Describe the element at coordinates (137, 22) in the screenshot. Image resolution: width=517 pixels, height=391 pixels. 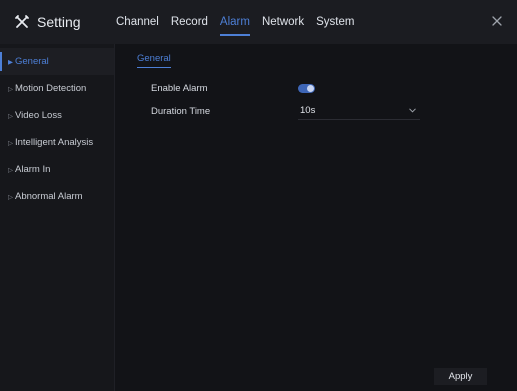
I see `tab-channel: Channel` at that location.